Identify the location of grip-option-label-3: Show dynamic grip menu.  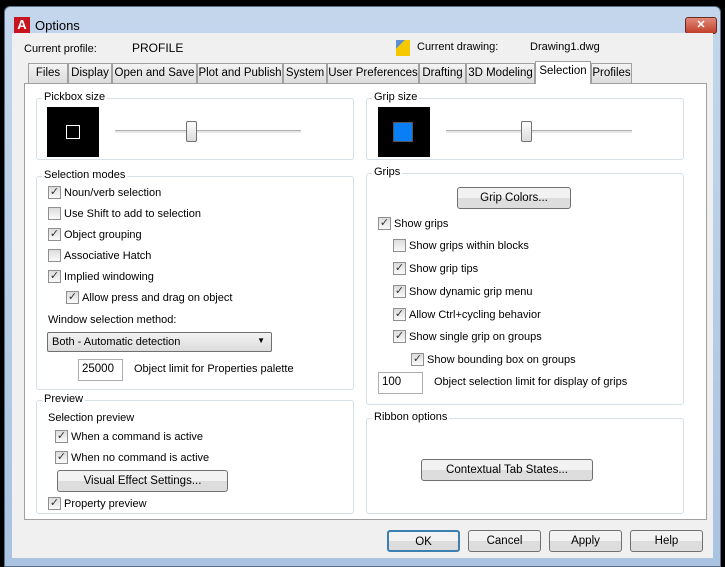
(471, 292).